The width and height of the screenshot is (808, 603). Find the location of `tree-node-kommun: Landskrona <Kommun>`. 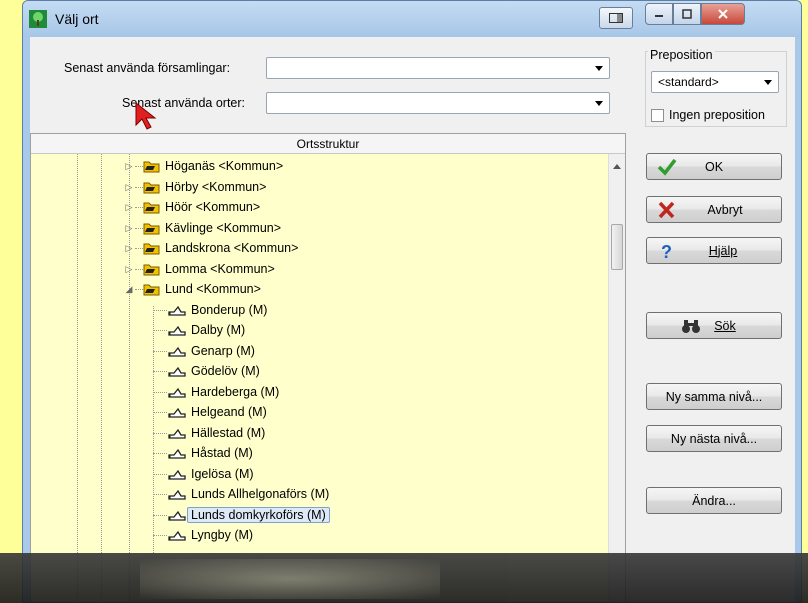

tree-node-kommun: Landskrona <Kommun> is located at coordinates (222, 248).